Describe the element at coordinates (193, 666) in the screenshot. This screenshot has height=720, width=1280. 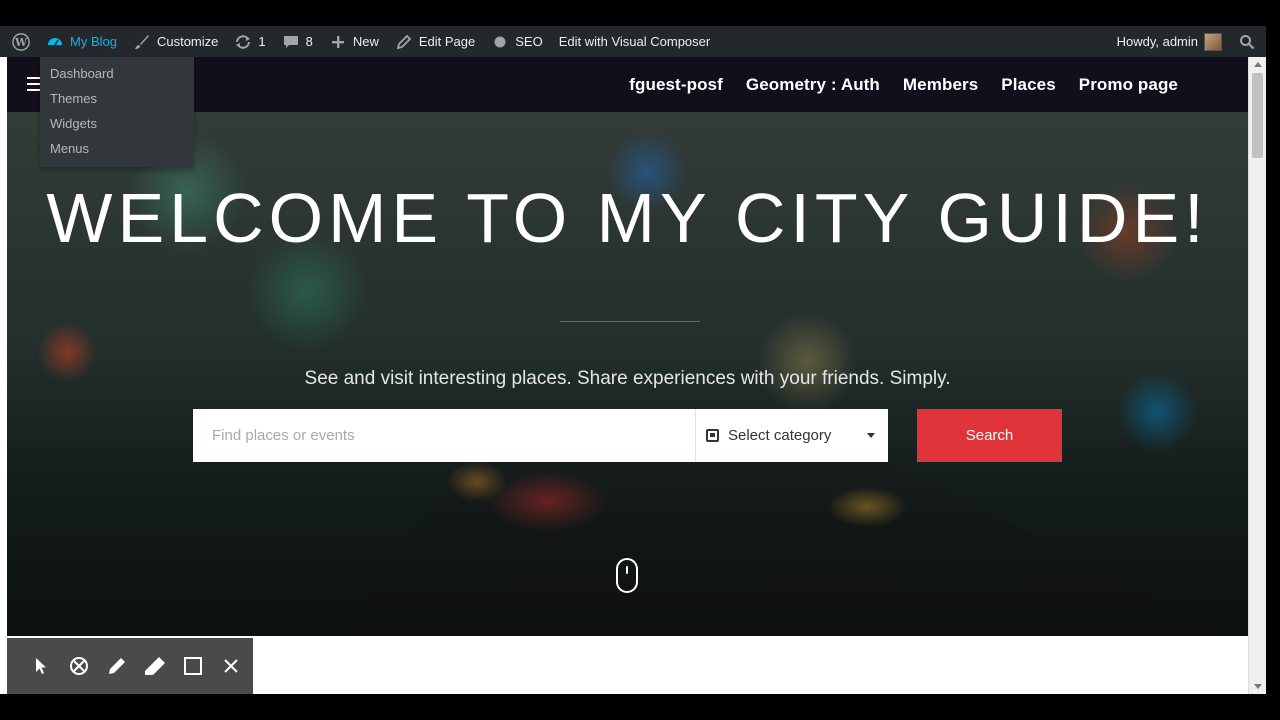
I see `rectangle-icon` at that location.